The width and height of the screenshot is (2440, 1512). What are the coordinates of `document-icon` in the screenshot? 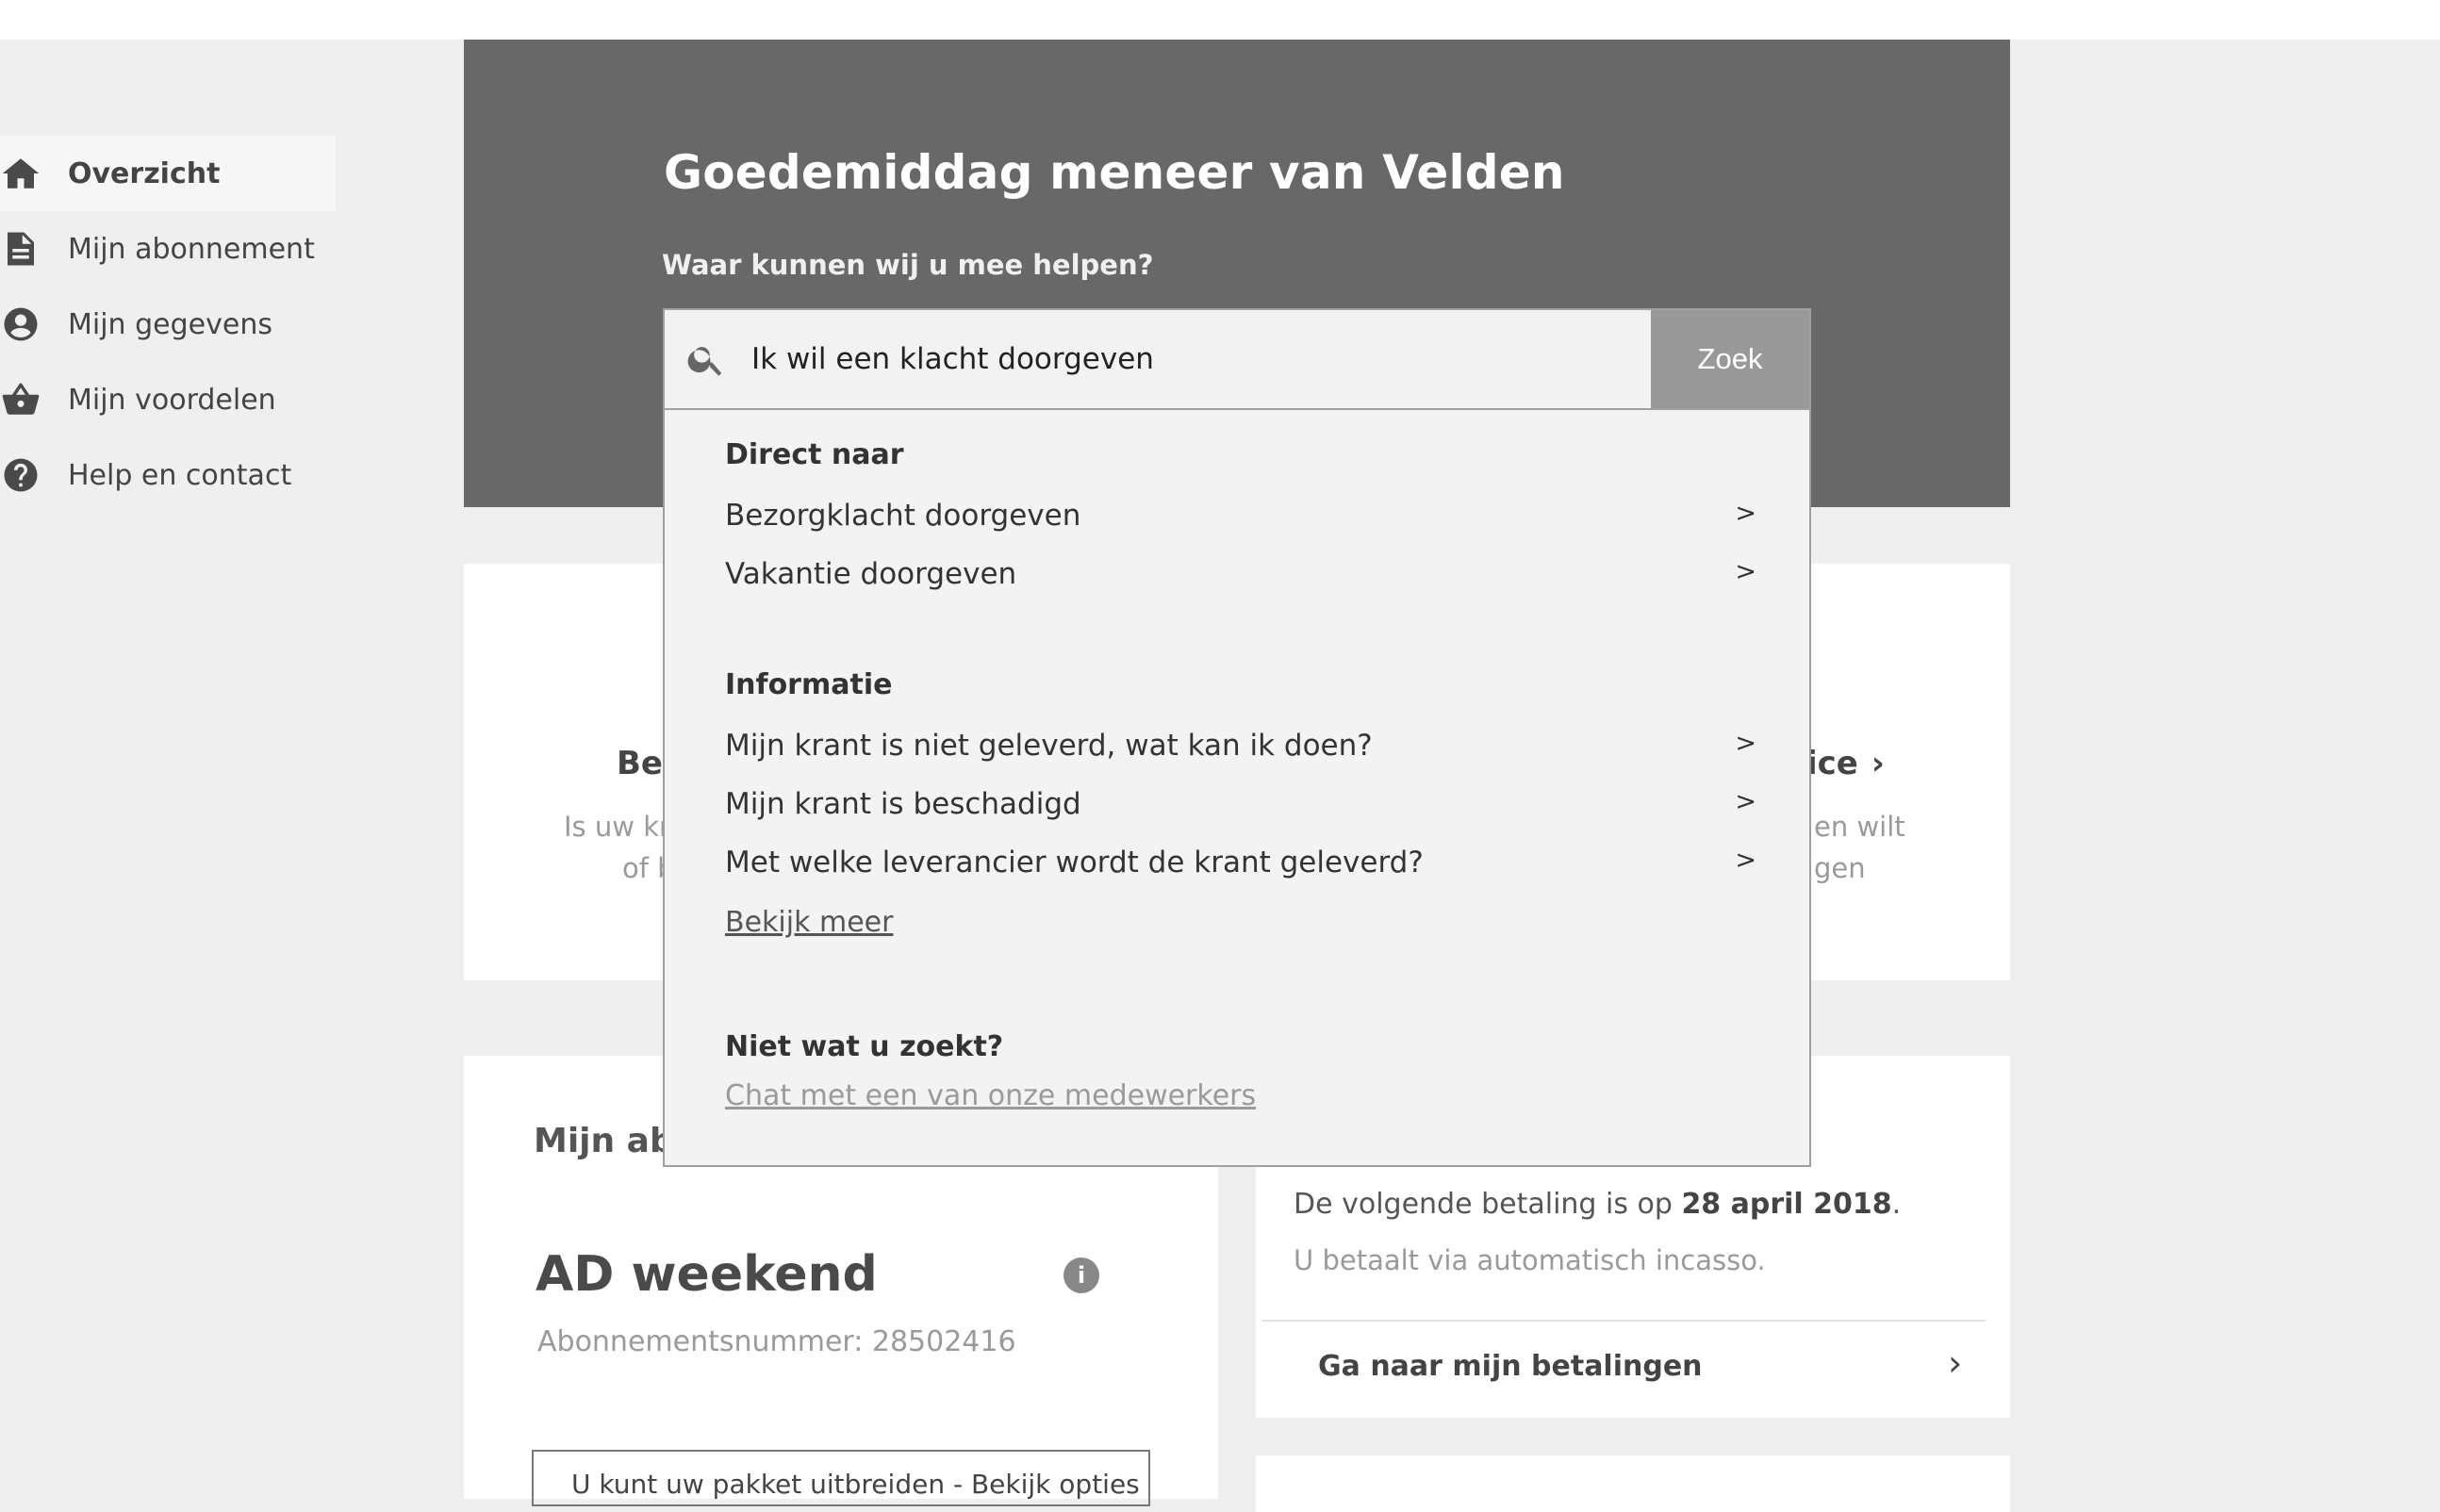 It's located at (20, 249).